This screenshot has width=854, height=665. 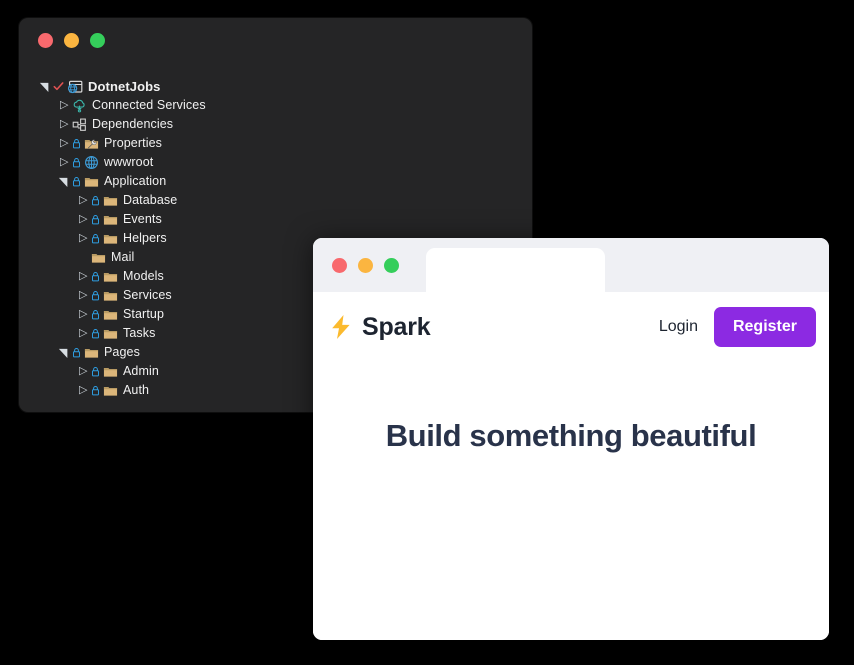 What do you see at coordinates (123, 257) in the screenshot?
I see `tree-item-label: Mail` at bounding box center [123, 257].